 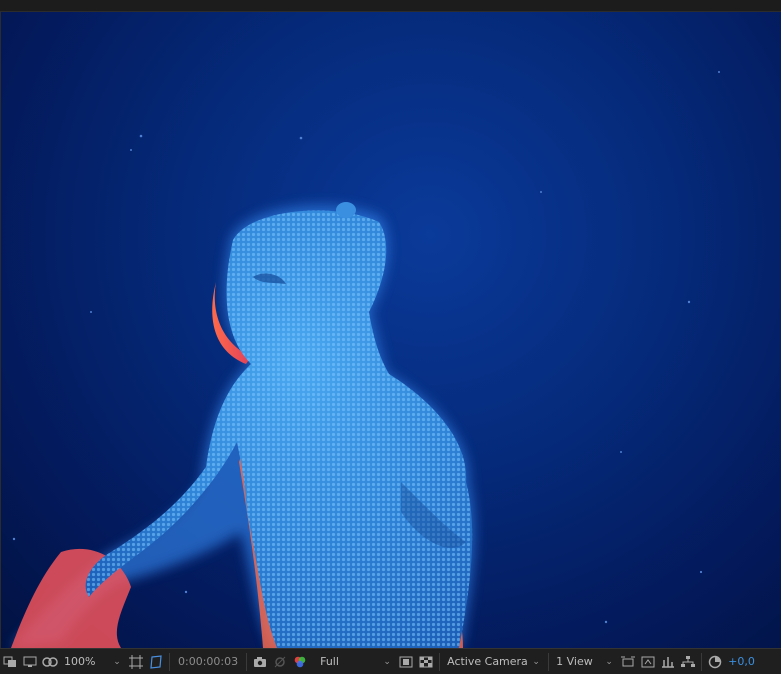 I want to click on channel-icon, so click(x=300, y=662).